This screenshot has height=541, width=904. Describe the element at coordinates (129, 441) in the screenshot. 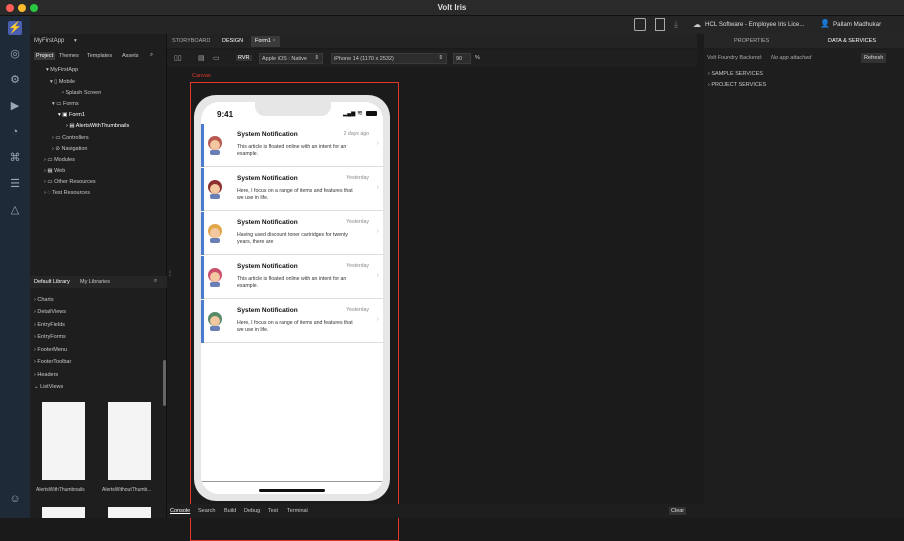

I see `template-thumbnail-alerts-without` at that location.